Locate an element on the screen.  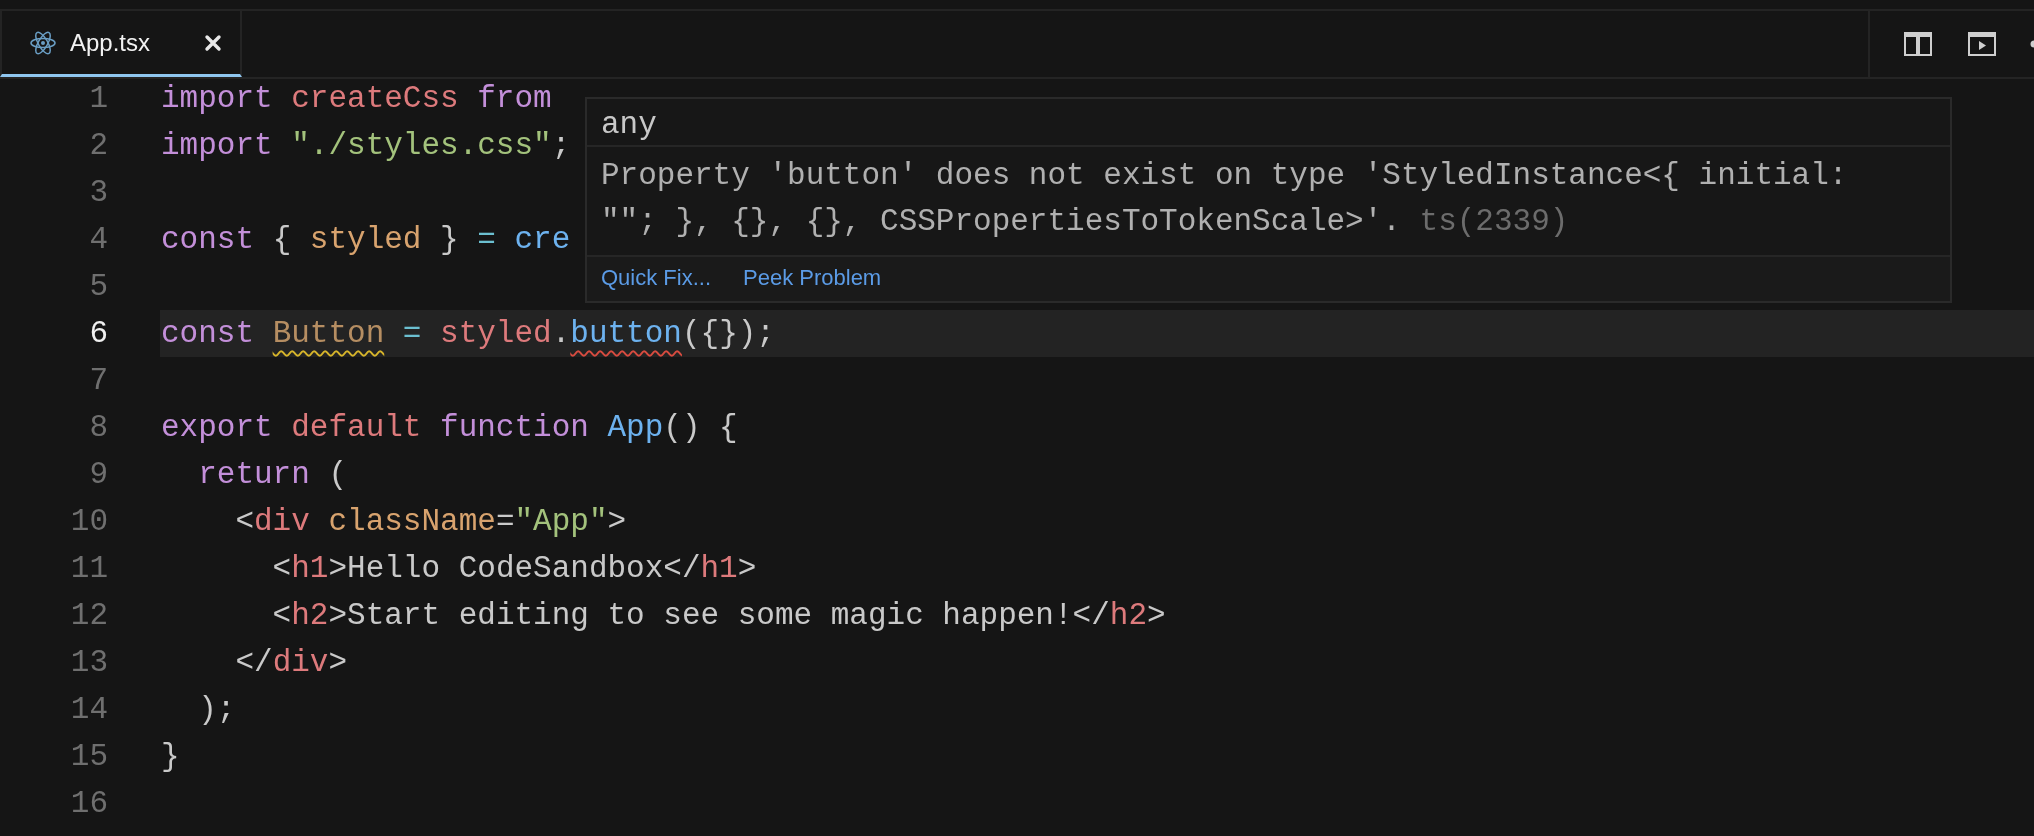
error-message: Property 'button' does not exist on type 'StyledInstance<{ initial: ""; }, {}, {}, CSSPropertiesToTokenScale>'. ts(2339) is located at coordinates (1225, 199).